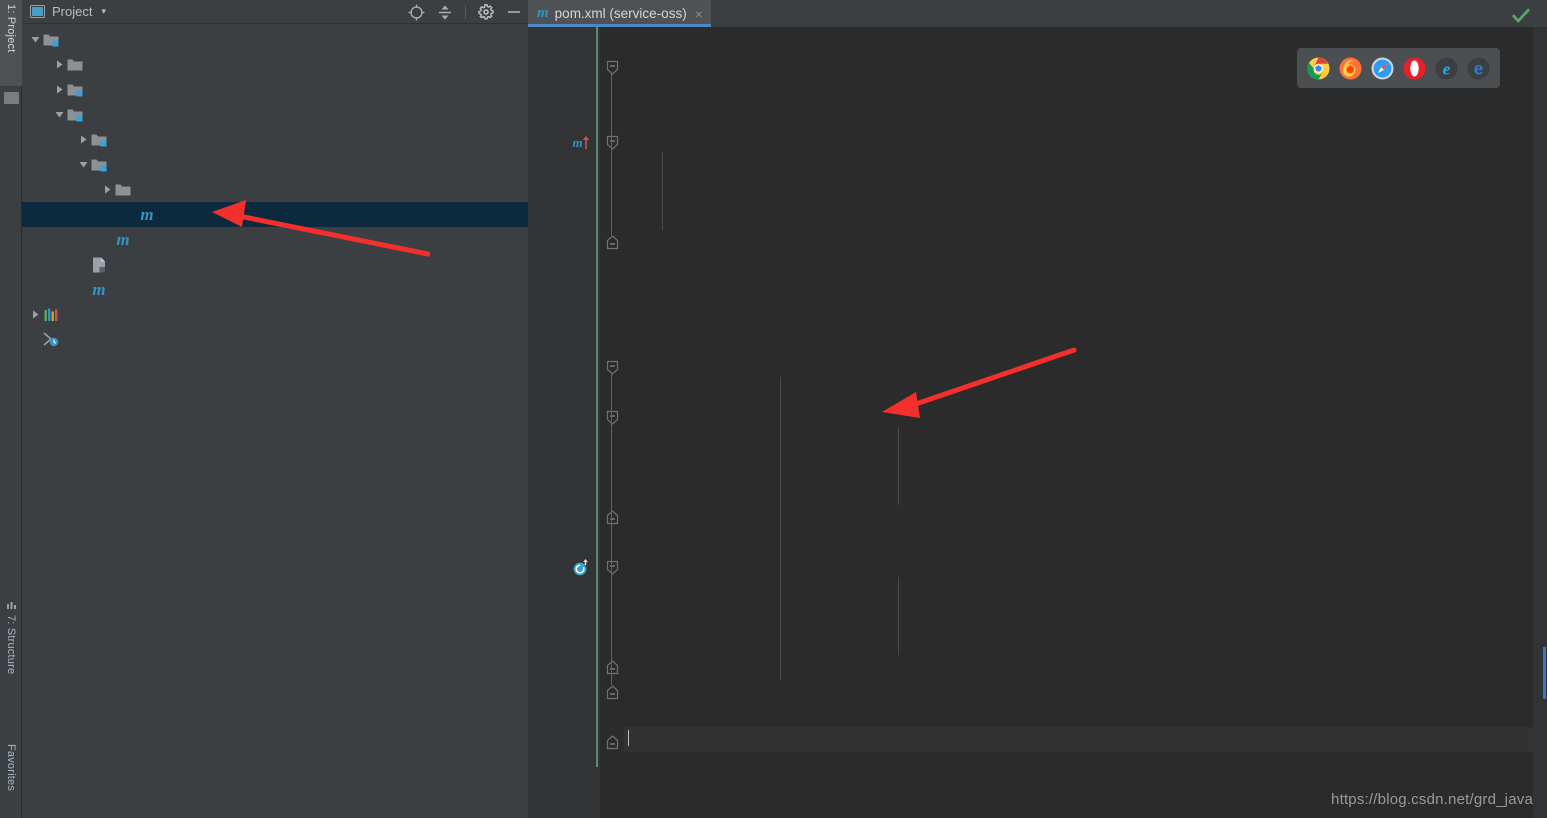 This screenshot has height=818, width=1547. I want to click on editor-tab-pom-xml: m pom.xml (service-oss) ×, so click(619, 13).